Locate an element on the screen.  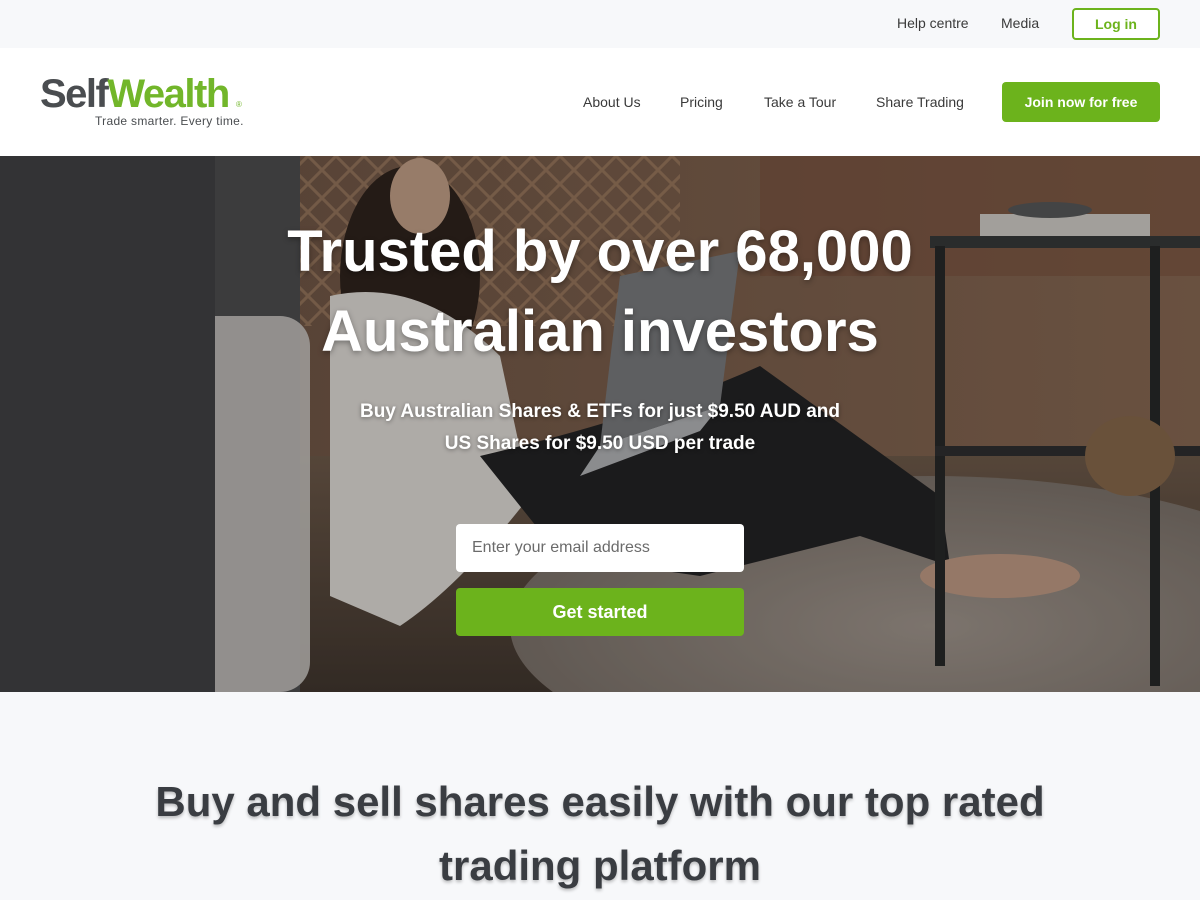
help-centre-link: Help centre is located at coordinates (933, 23).